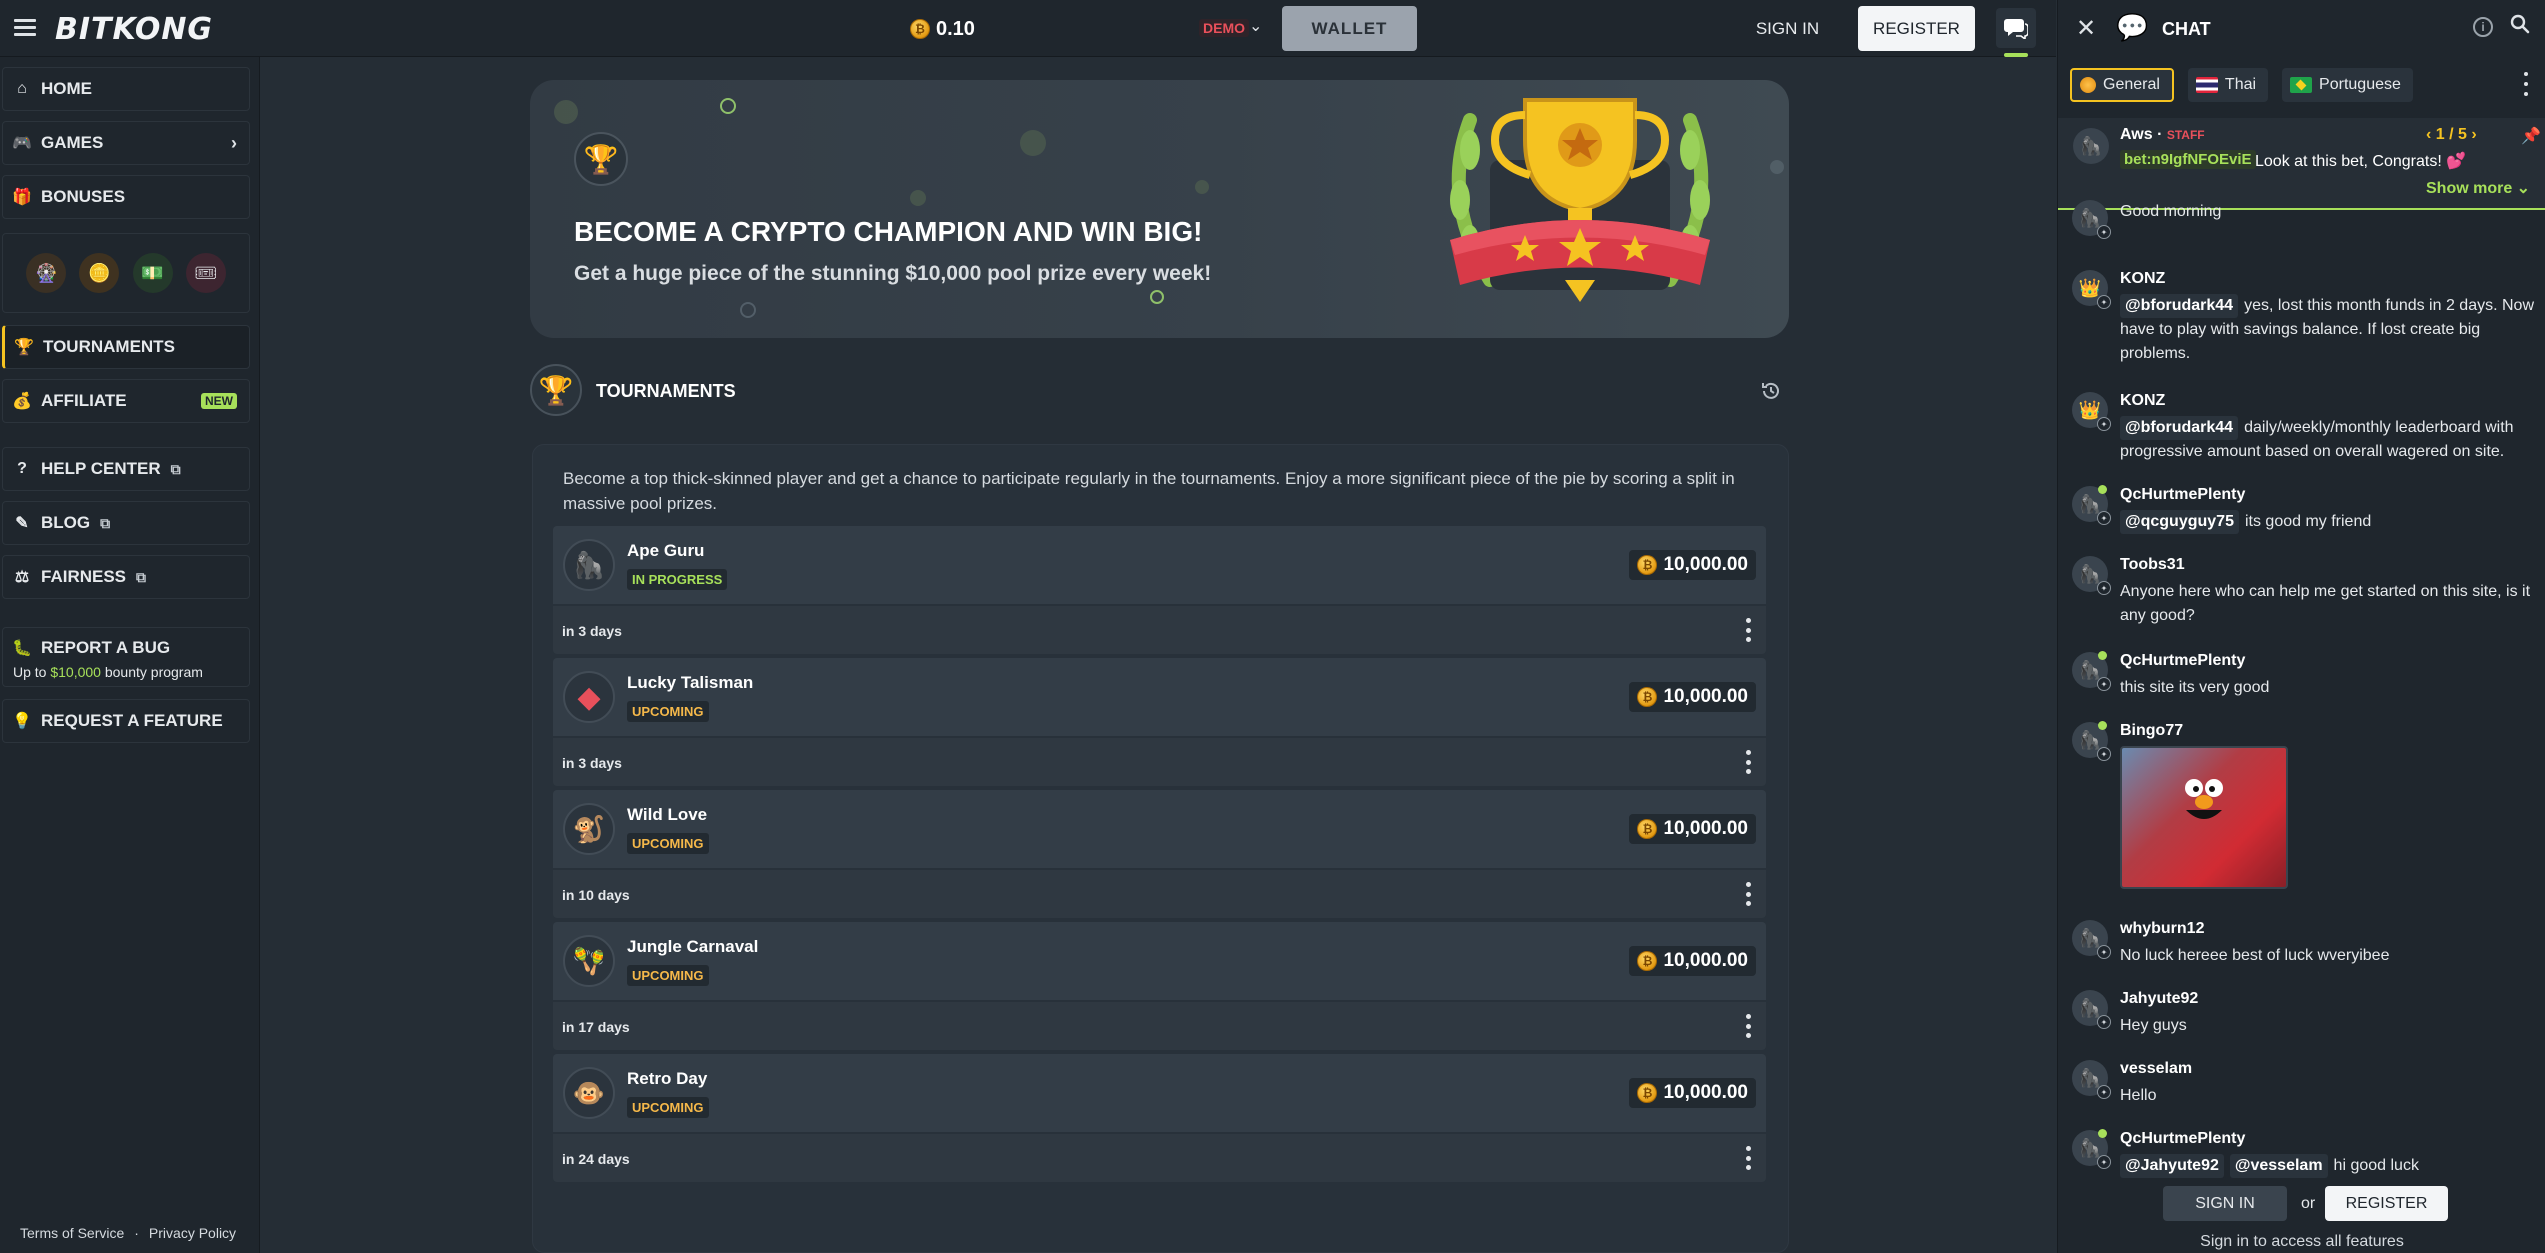  What do you see at coordinates (589, 829) in the screenshot?
I see `ape-heart-icon: 🐒` at bounding box center [589, 829].